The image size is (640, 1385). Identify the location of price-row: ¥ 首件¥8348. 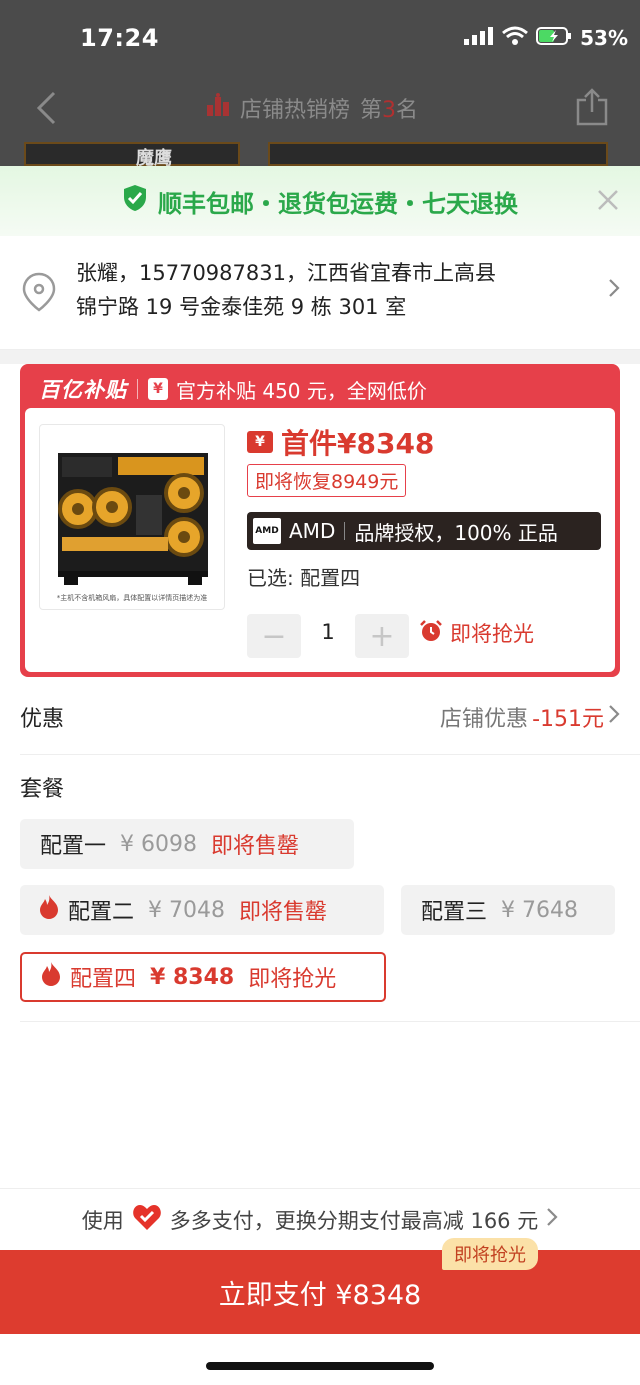
(340, 442).